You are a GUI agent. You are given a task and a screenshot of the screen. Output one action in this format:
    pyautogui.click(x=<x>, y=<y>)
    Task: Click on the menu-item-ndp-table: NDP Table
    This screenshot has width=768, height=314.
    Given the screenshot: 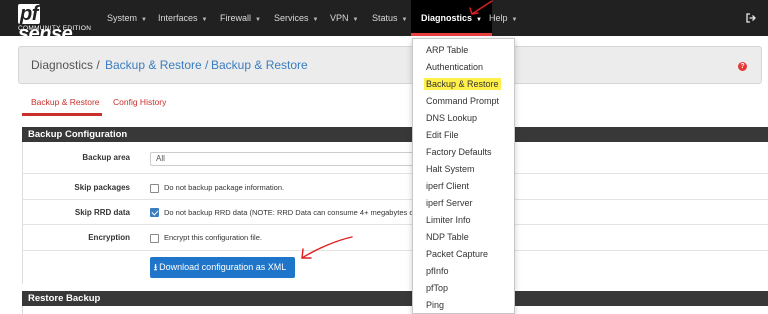 What is the action you would take?
    pyautogui.click(x=447, y=237)
    